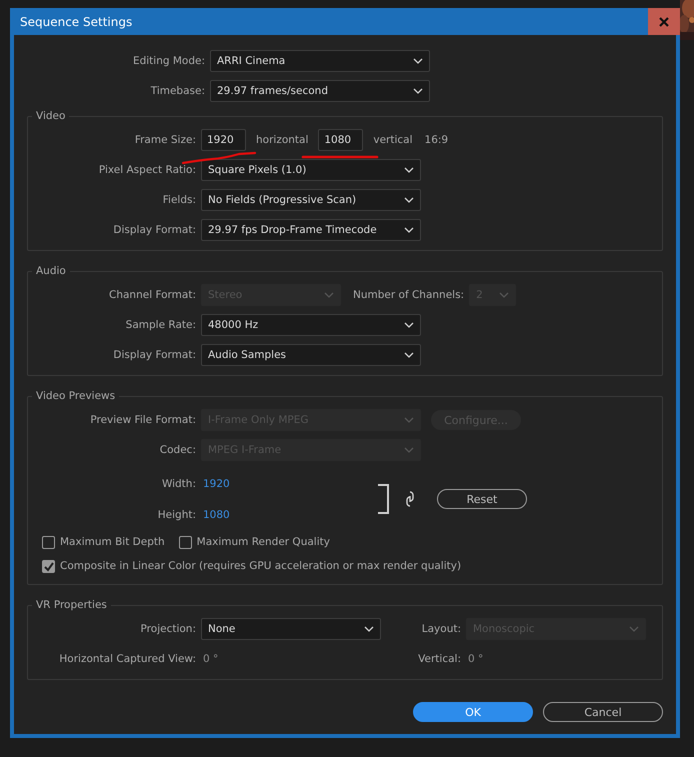 The width and height of the screenshot is (694, 757). I want to click on reset-button: Reset, so click(482, 499).